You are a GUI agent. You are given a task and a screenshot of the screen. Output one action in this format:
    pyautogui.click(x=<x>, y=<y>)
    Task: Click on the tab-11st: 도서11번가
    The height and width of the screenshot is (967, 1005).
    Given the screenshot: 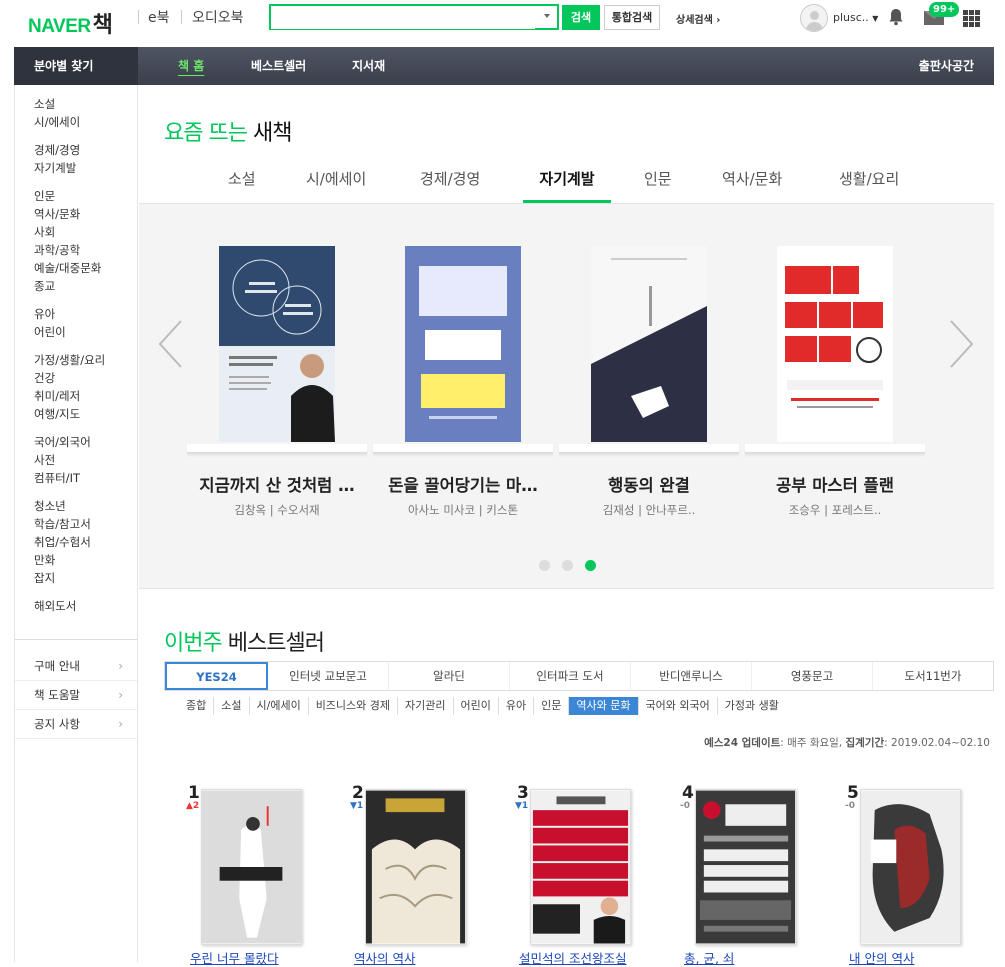 What is the action you would take?
    pyautogui.click(x=933, y=676)
    